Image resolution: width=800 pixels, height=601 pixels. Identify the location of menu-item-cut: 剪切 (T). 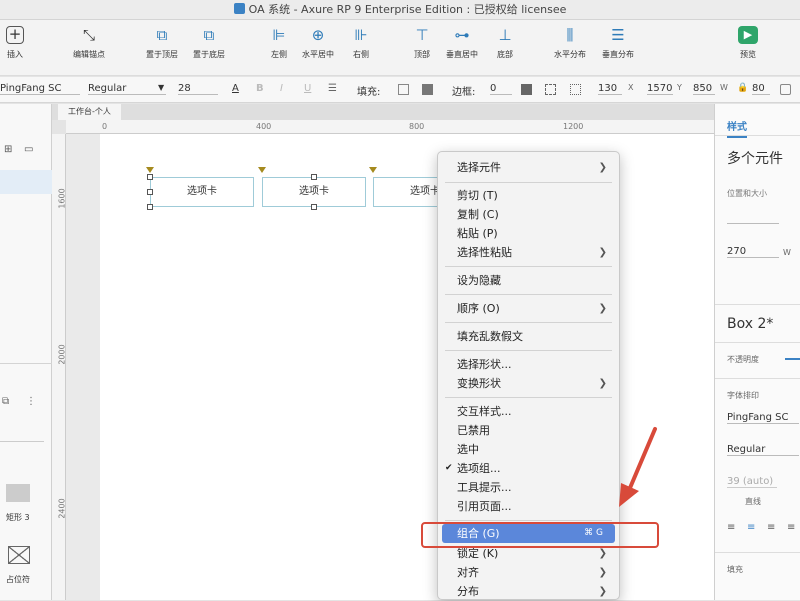
(528, 195).